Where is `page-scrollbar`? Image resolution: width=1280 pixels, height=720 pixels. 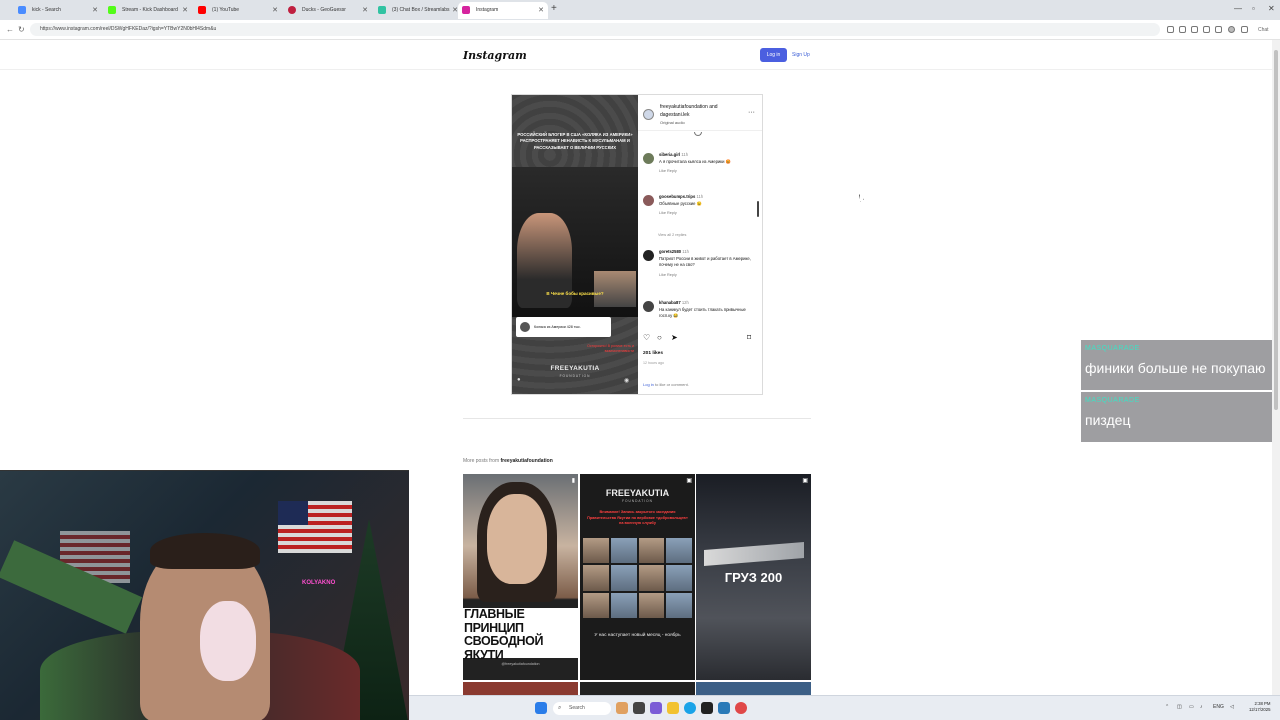
page-scrollbar is located at coordinates (1276, 367).